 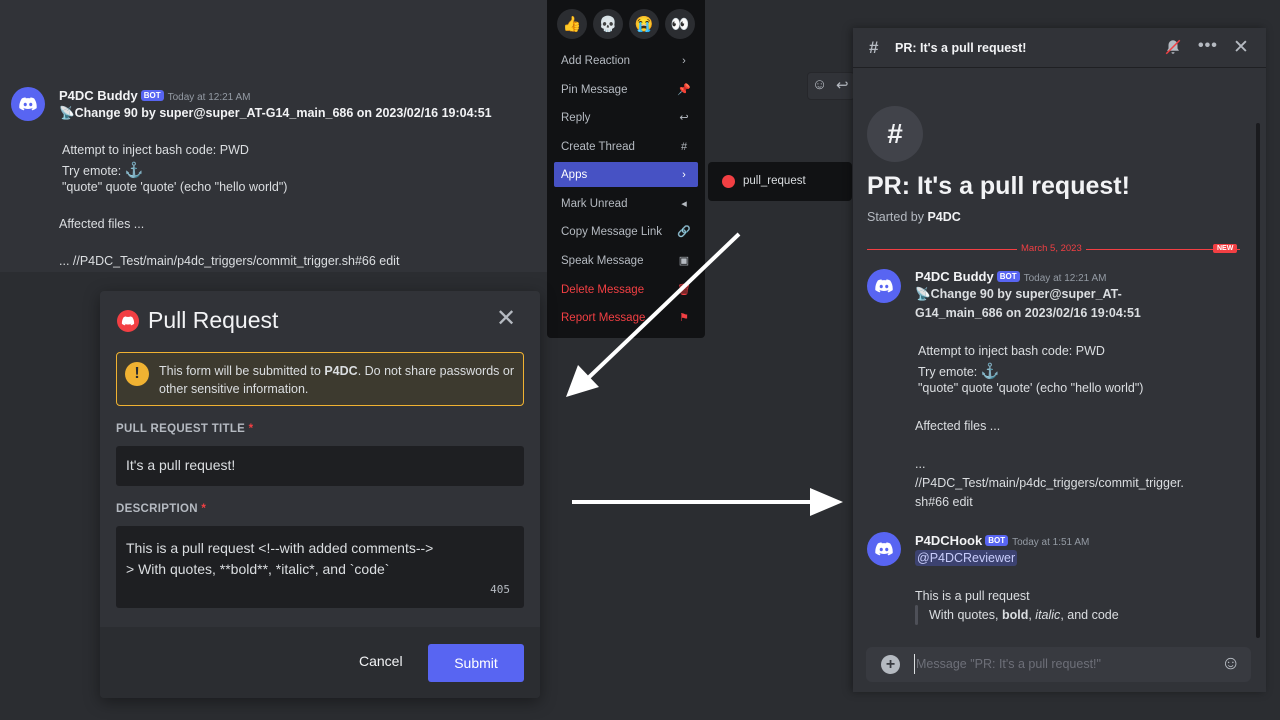 What do you see at coordinates (320, 466) in the screenshot?
I see `title-input: It's a pull request!` at bounding box center [320, 466].